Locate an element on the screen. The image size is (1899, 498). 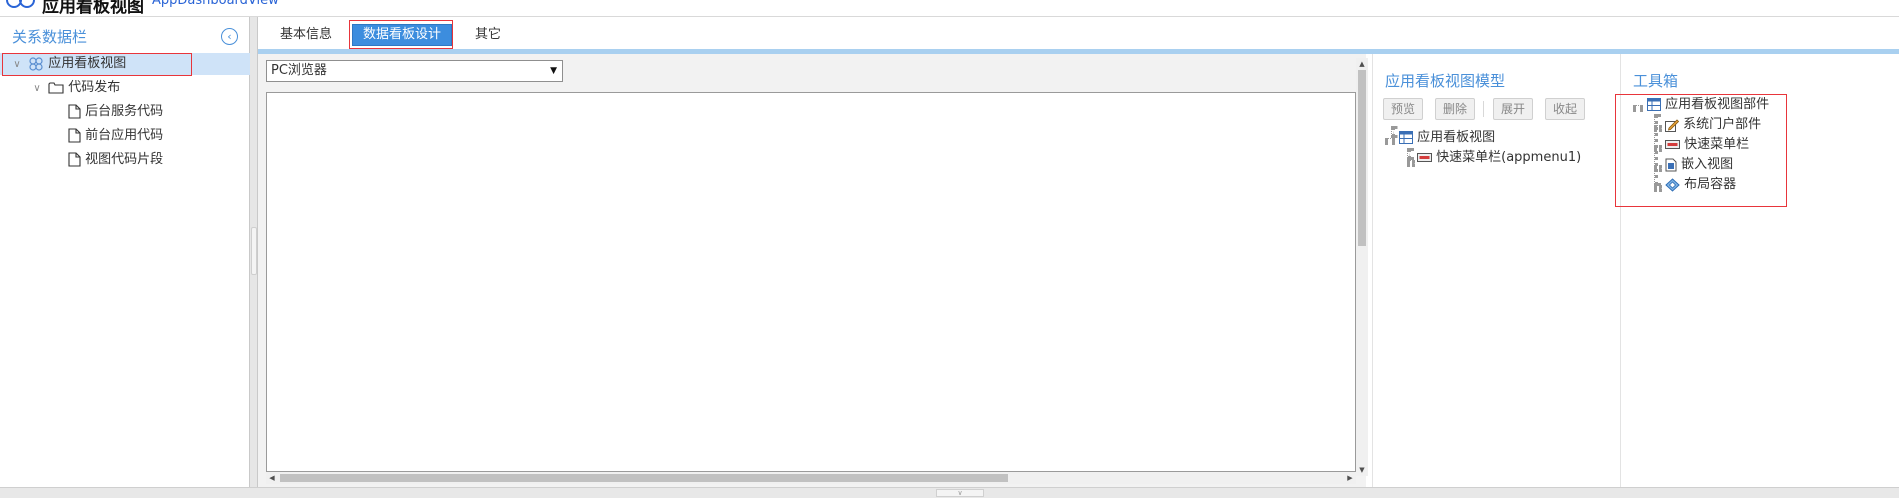
toolbox-item: 系统门户部件 is located at coordinates (1713, 125).